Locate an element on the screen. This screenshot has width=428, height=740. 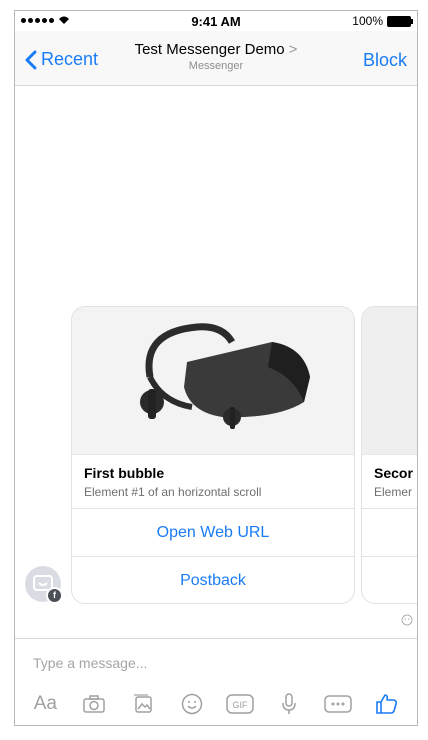
composer-toolbar: Aa GIF is located at coordinates (216, 704).